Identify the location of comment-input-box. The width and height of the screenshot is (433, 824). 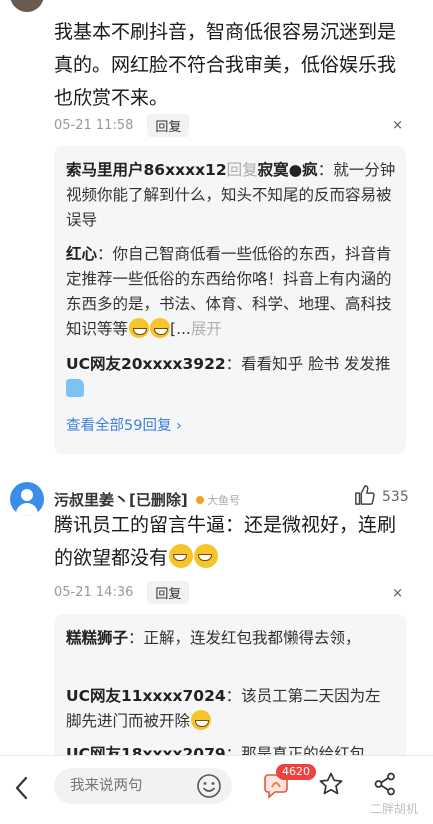
(143, 786).